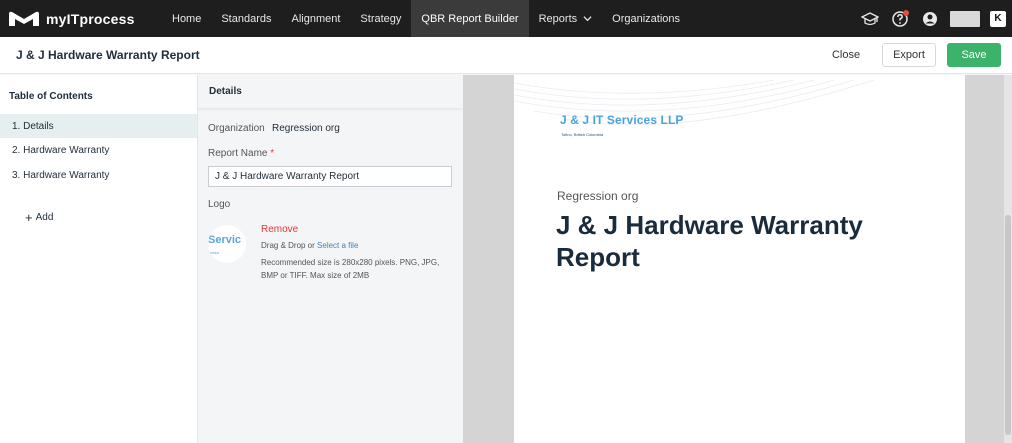 This screenshot has height=443, width=1012. What do you see at coordinates (272, 153) in the screenshot?
I see `required-mark: *` at bounding box center [272, 153].